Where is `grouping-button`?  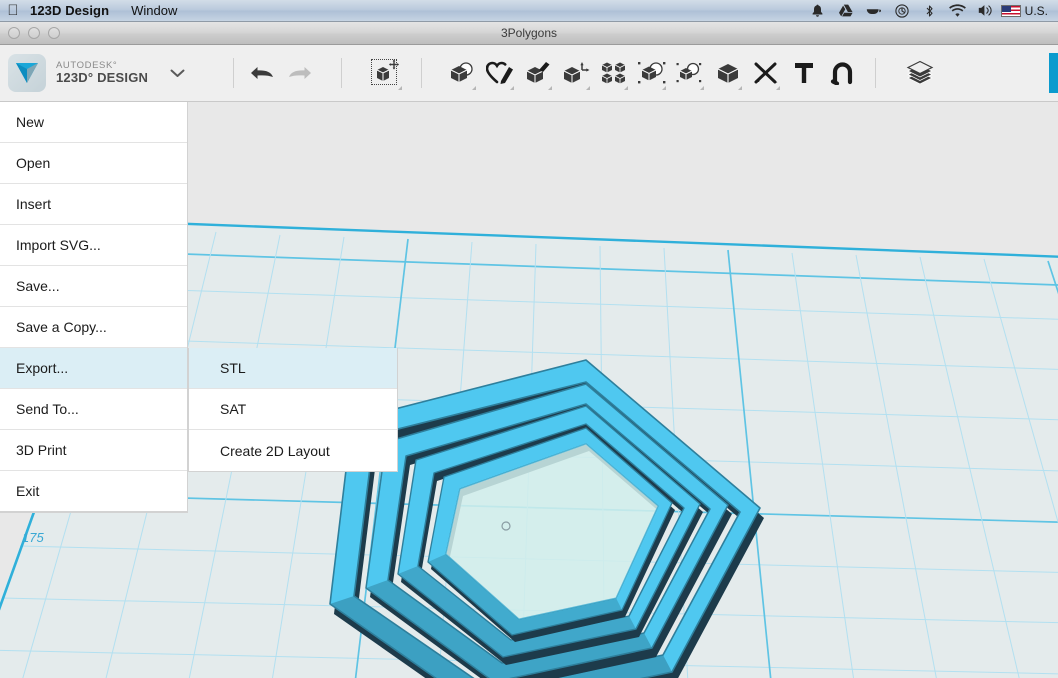 grouping-button is located at coordinates (652, 73).